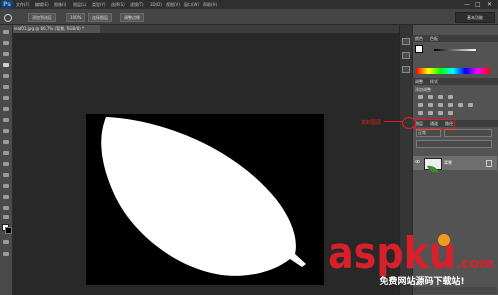  What do you see at coordinates (6, 217) in the screenshot?
I see `hand-tool-icon` at bounding box center [6, 217].